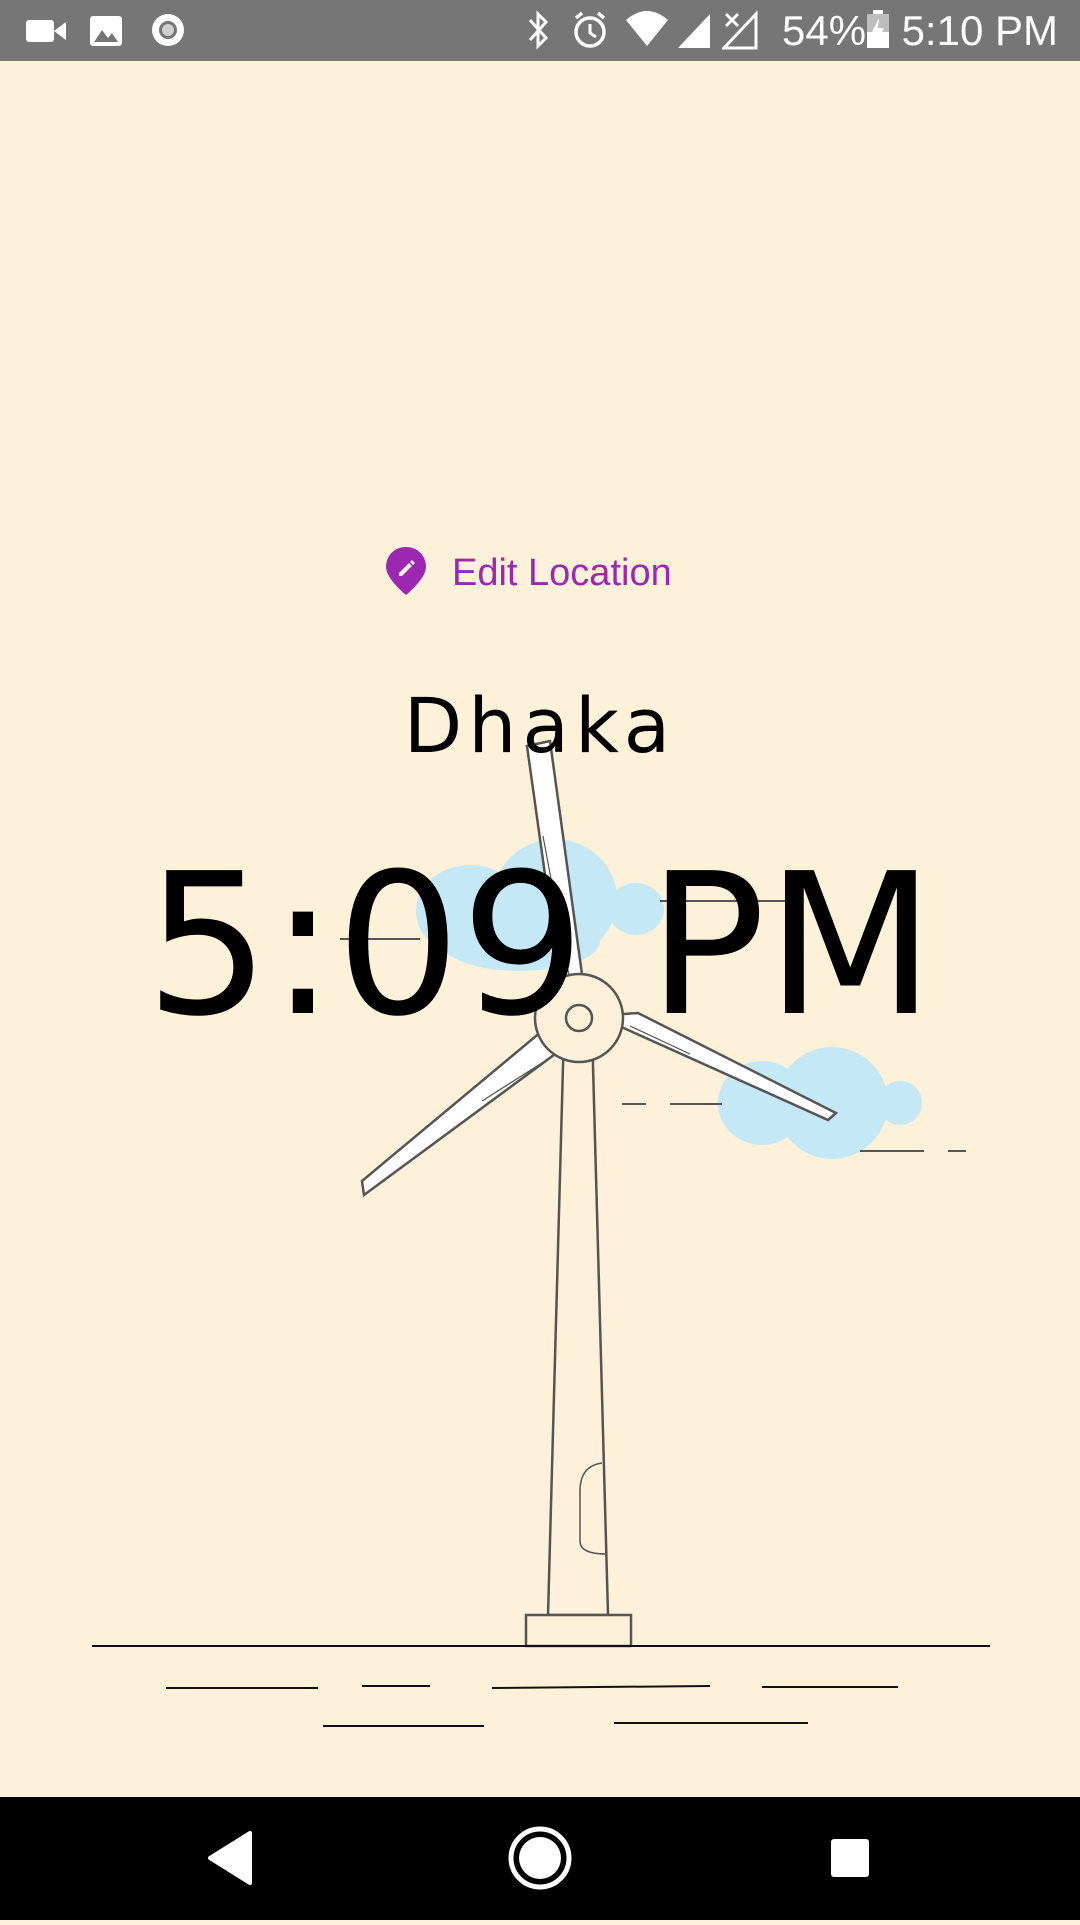  What do you see at coordinates (540, 725) in the screenshot?
I see `location-name: Dhaka` at bounding box center [540, 725].